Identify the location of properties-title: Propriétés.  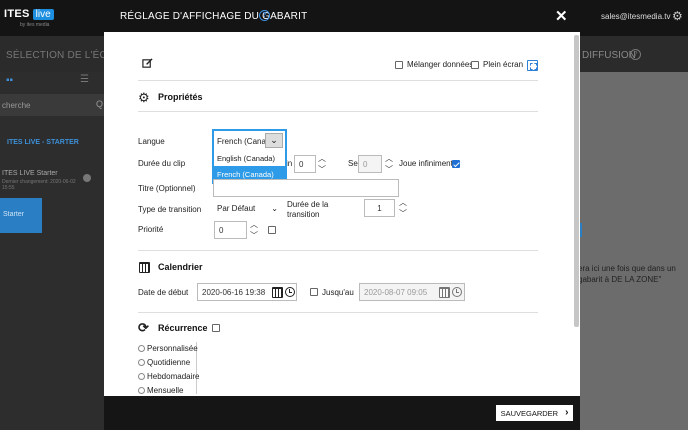
(180, 97).